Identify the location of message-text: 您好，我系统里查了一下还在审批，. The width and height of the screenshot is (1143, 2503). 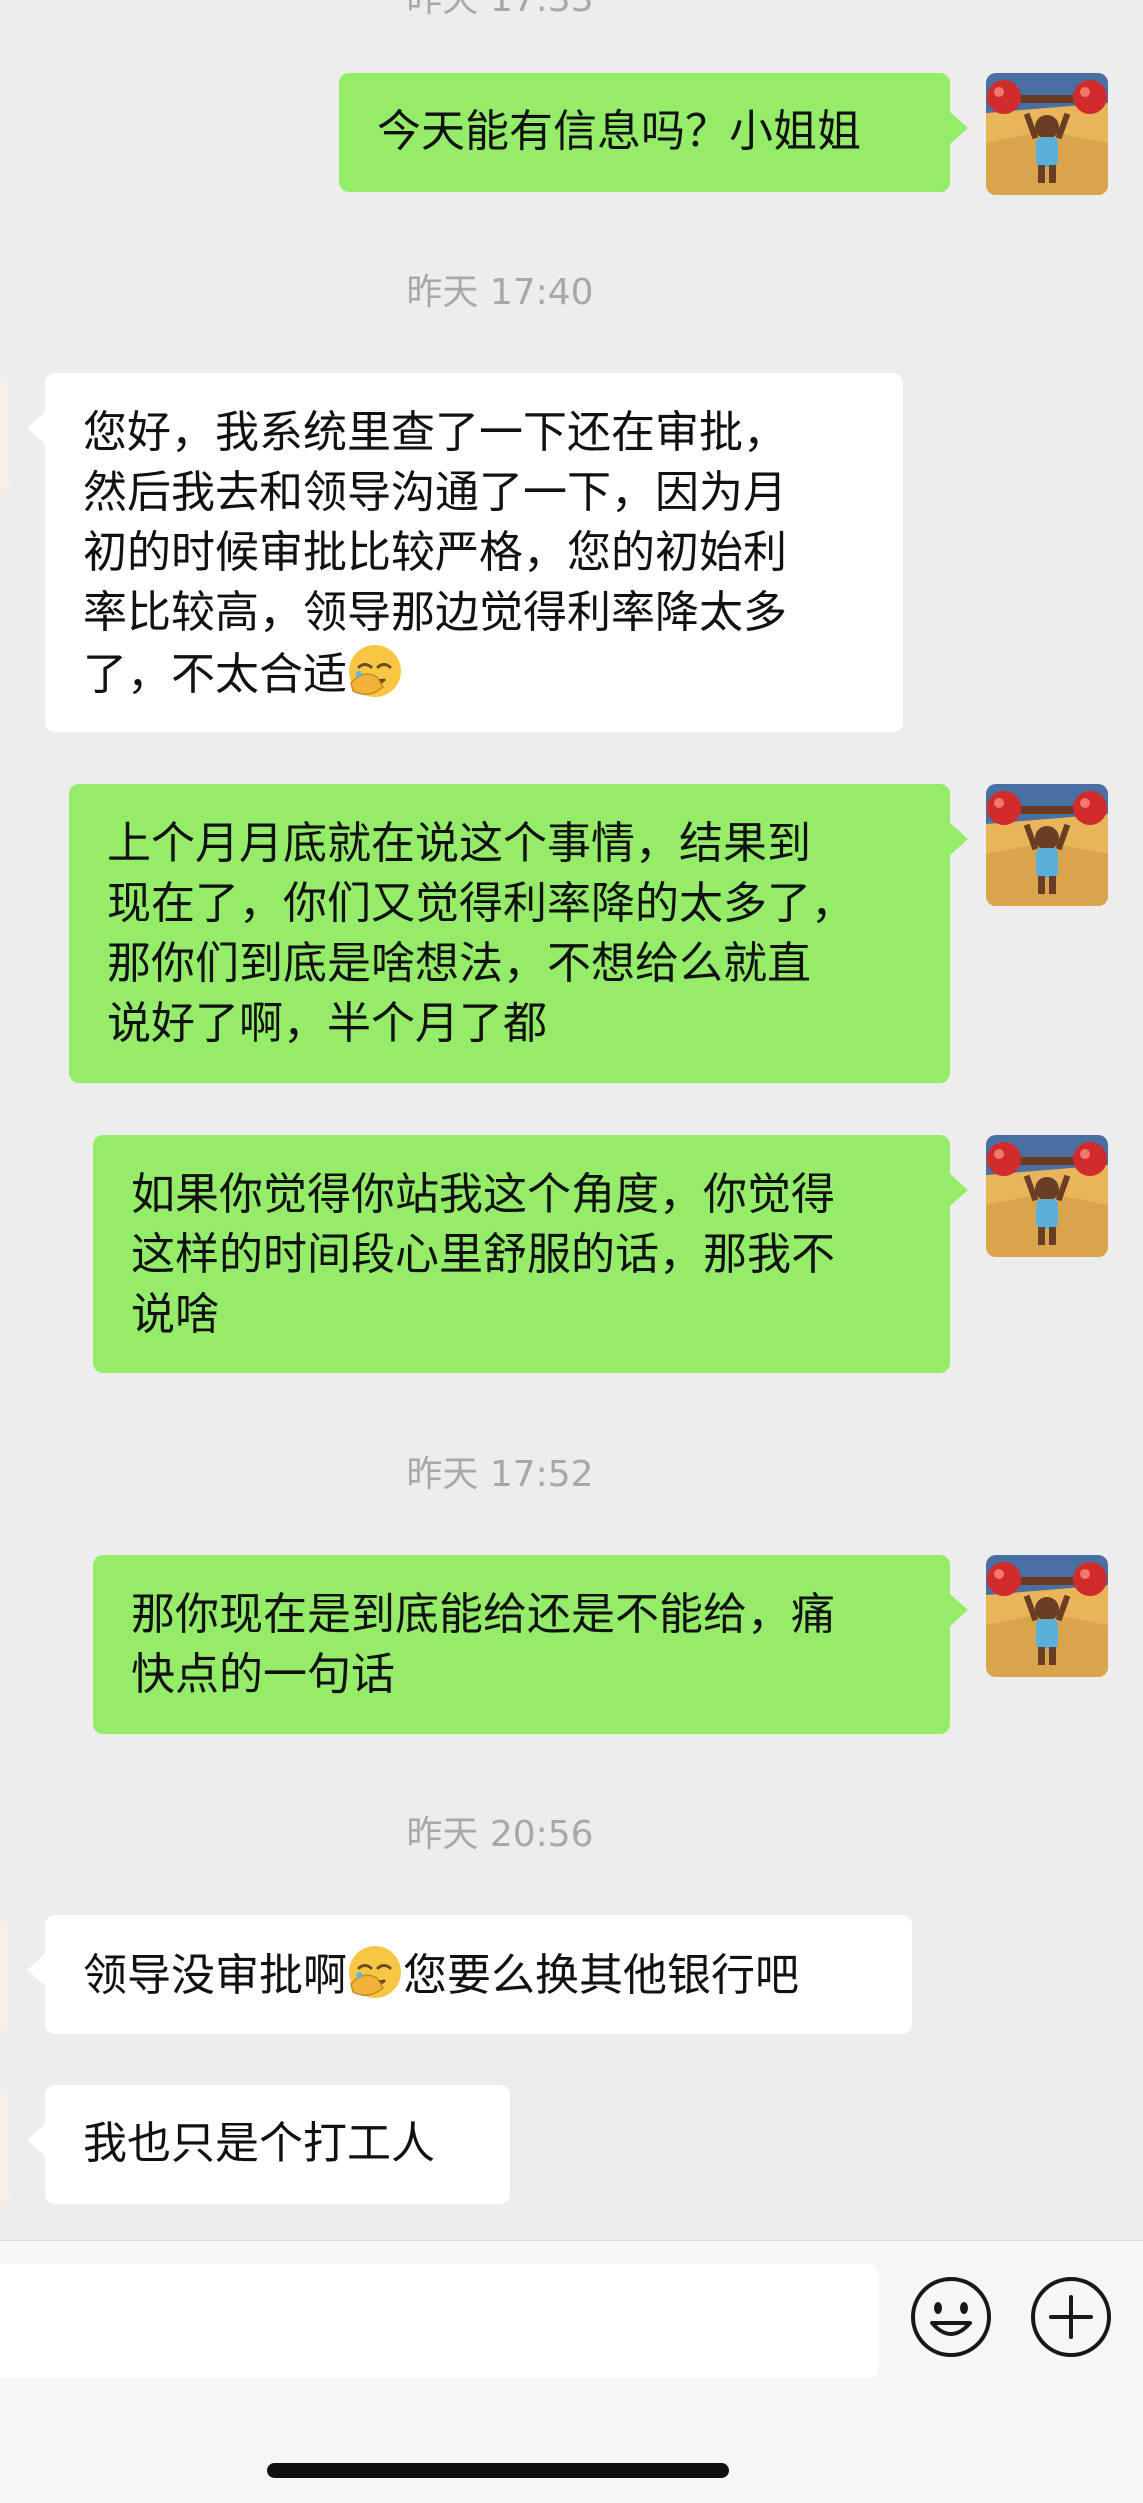
(435, 432).